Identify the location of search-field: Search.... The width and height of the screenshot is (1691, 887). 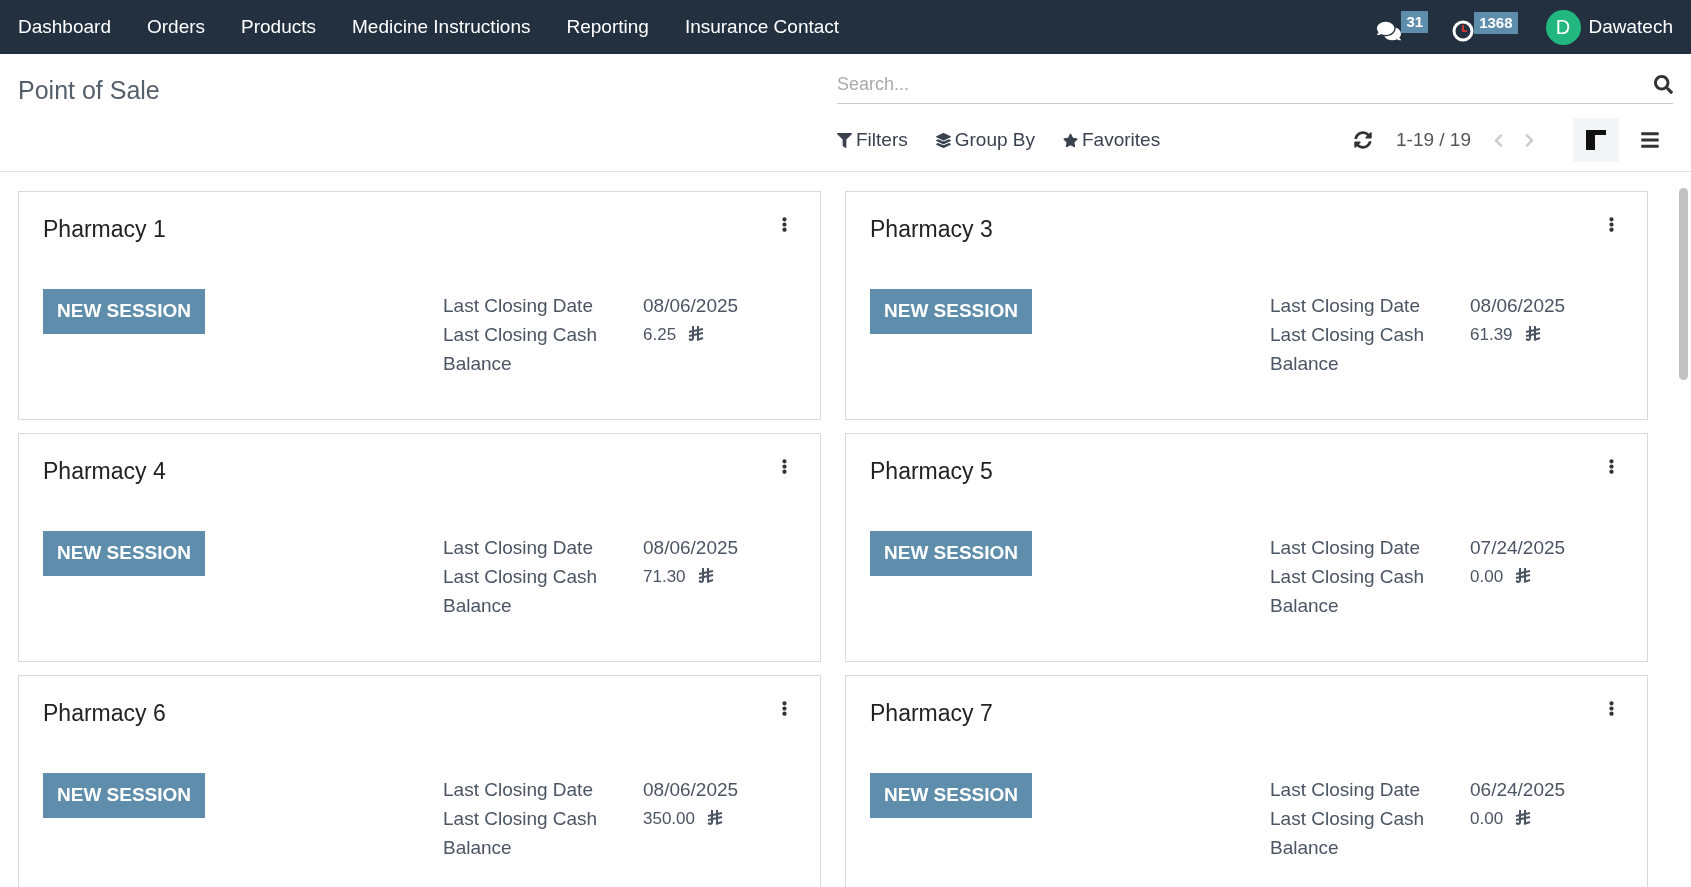
(1245, 84).